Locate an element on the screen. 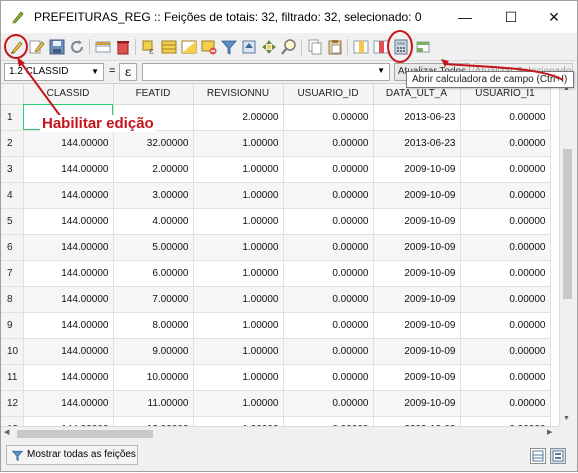 This screenshot has height=473, width=578. annotation-label-enable-editing: Habilitar edição is located at coordinates (98, 123).